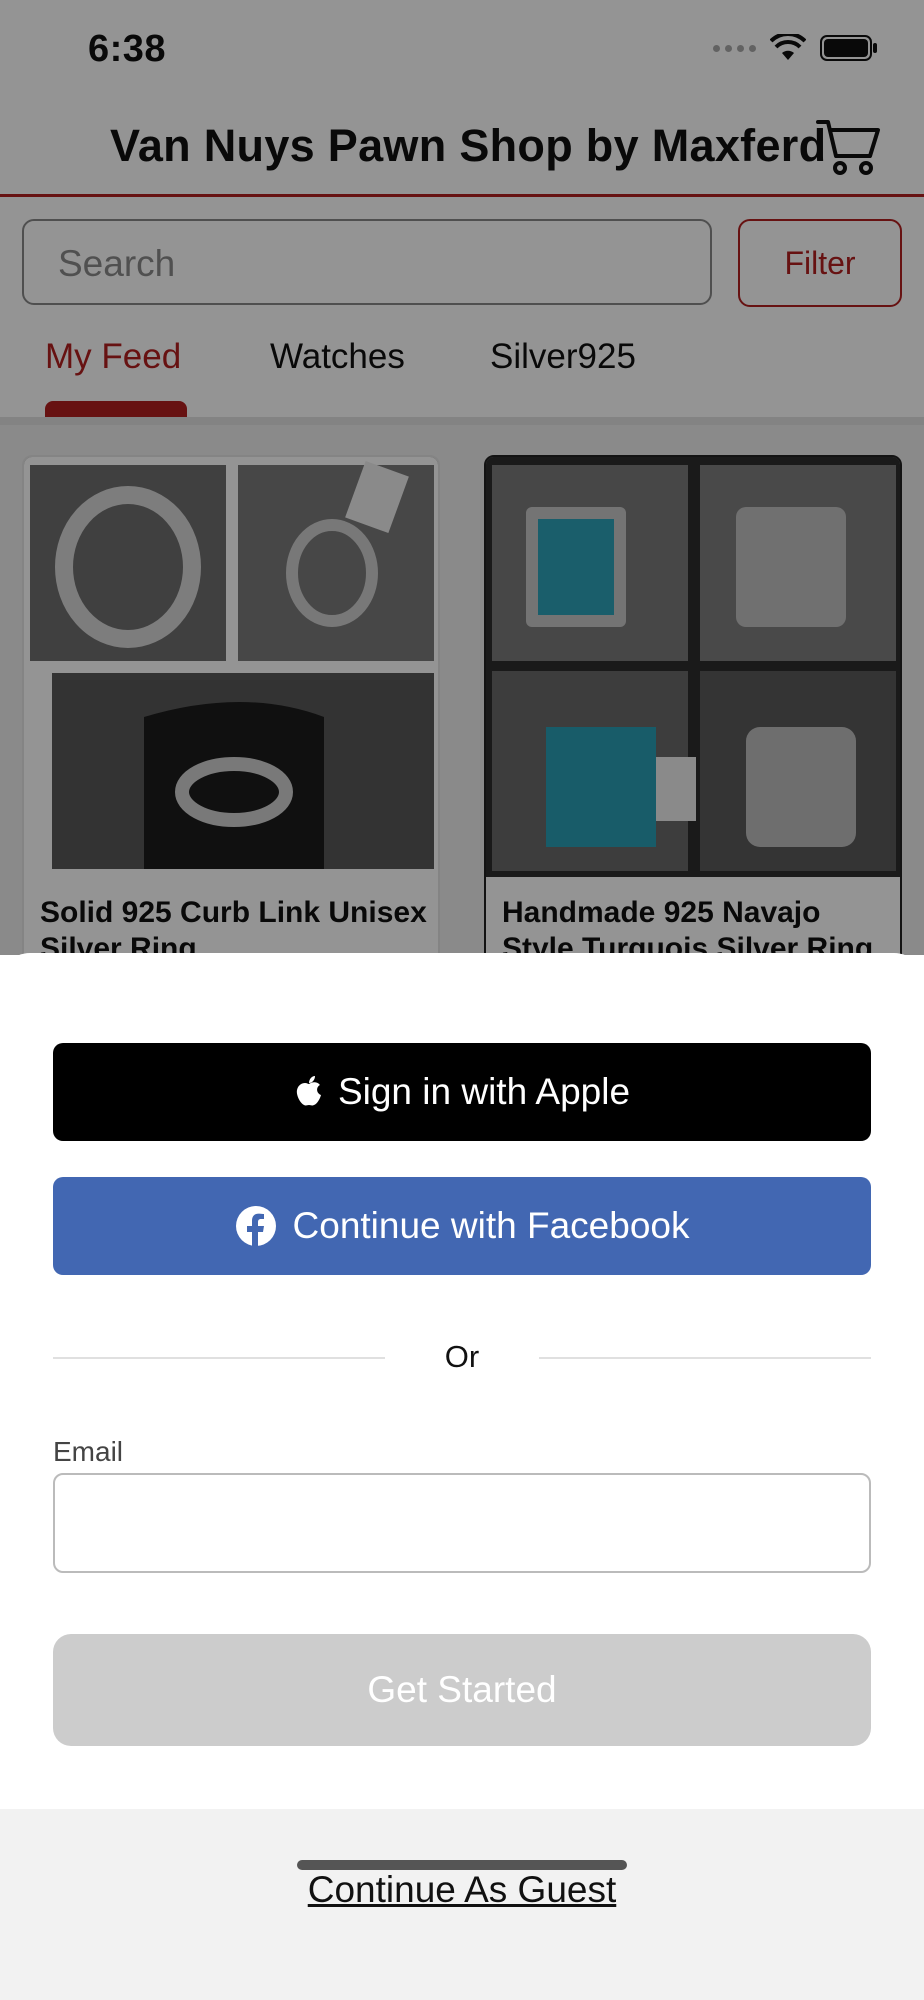  I want to click on sign-in-with-apple-button: Sign in with Apple, so click(462, 1092).